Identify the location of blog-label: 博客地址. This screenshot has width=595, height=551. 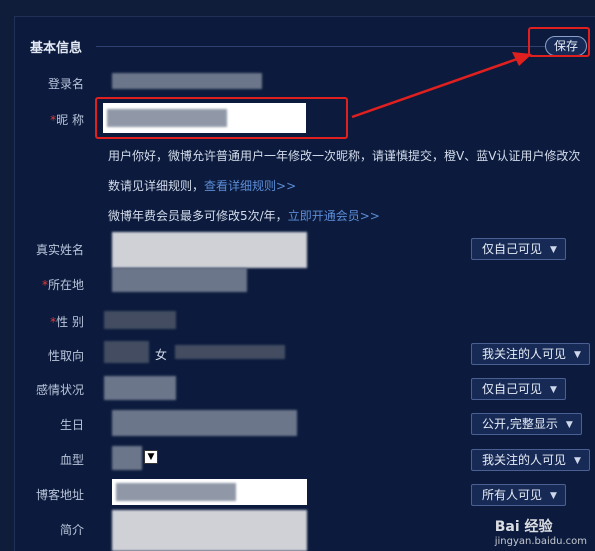
(59, 495).